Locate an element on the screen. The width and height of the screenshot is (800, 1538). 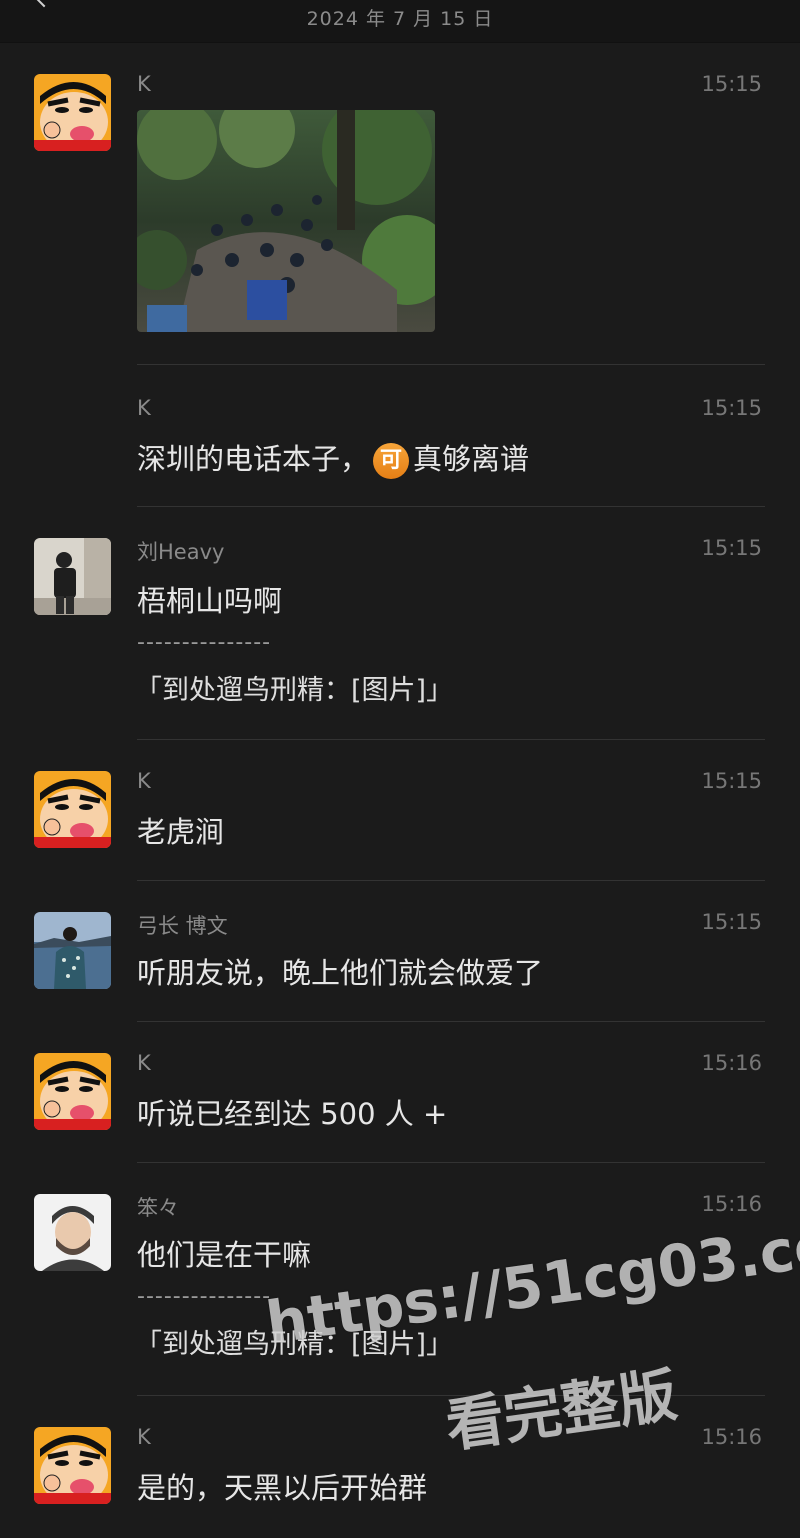
man-mirror-avatar-icon is located at coordinates (72, 576).